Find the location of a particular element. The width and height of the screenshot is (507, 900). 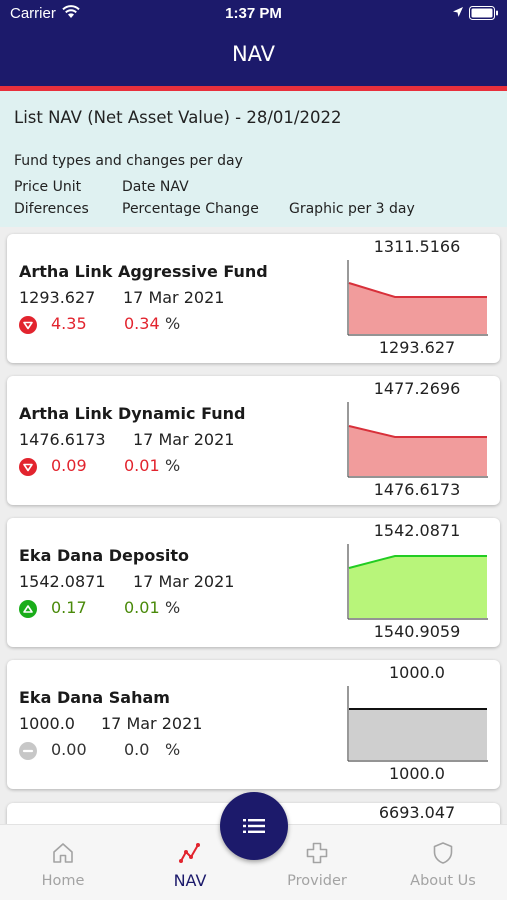

provider-cross-icon is located at coordinates (317, 853).